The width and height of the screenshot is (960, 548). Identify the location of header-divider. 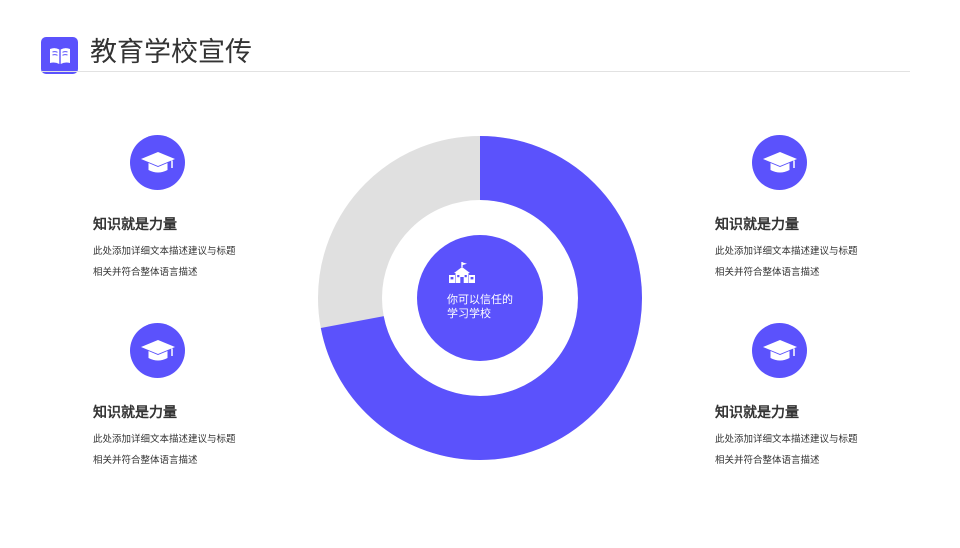
(475, 71).